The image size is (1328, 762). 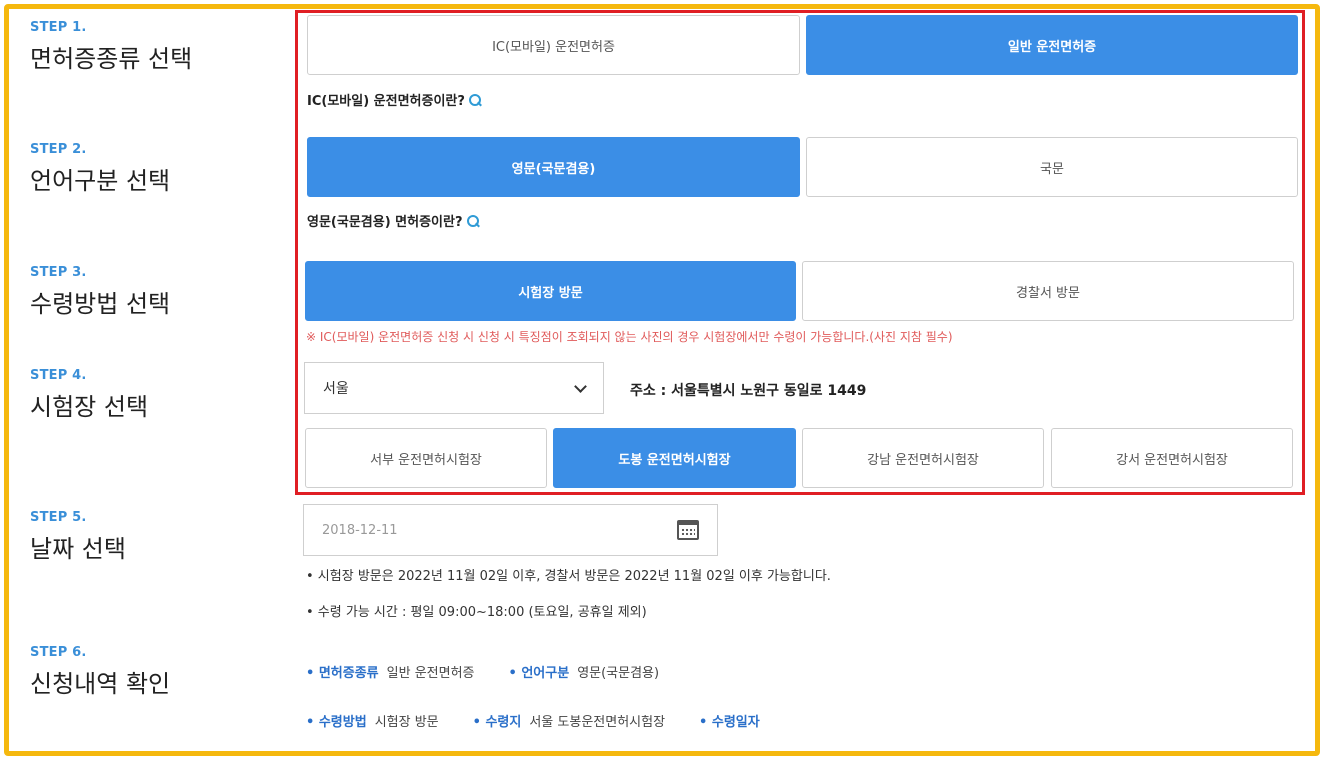 I want to click on summary-license-type: • 면허증종류 일반 운전면허증, so click(x=390, y=671).